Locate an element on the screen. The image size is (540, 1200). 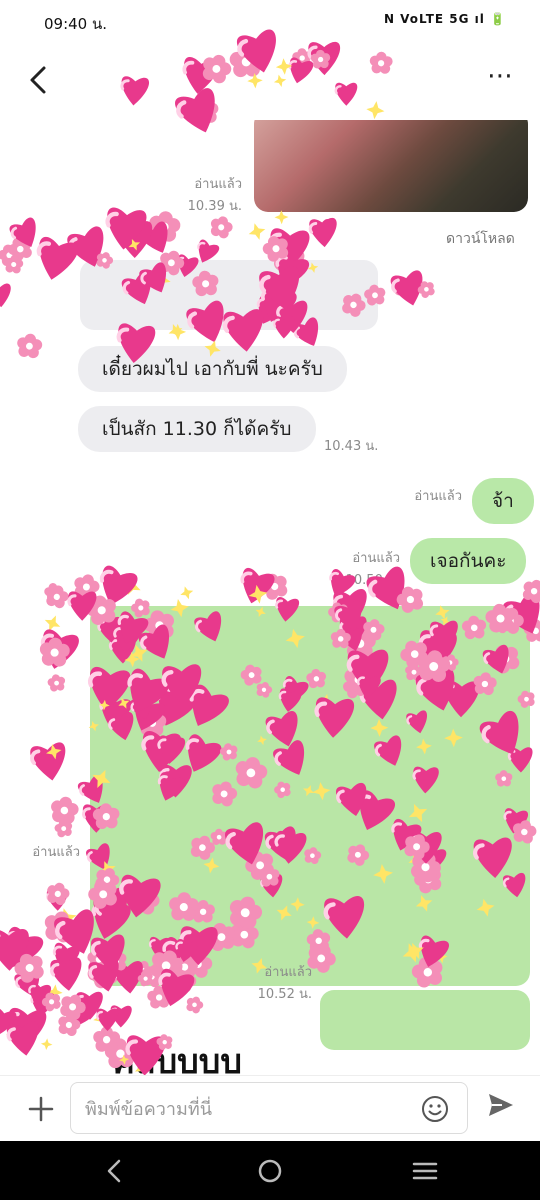
back-chevron-icon is located at coordinates (114, 1171).